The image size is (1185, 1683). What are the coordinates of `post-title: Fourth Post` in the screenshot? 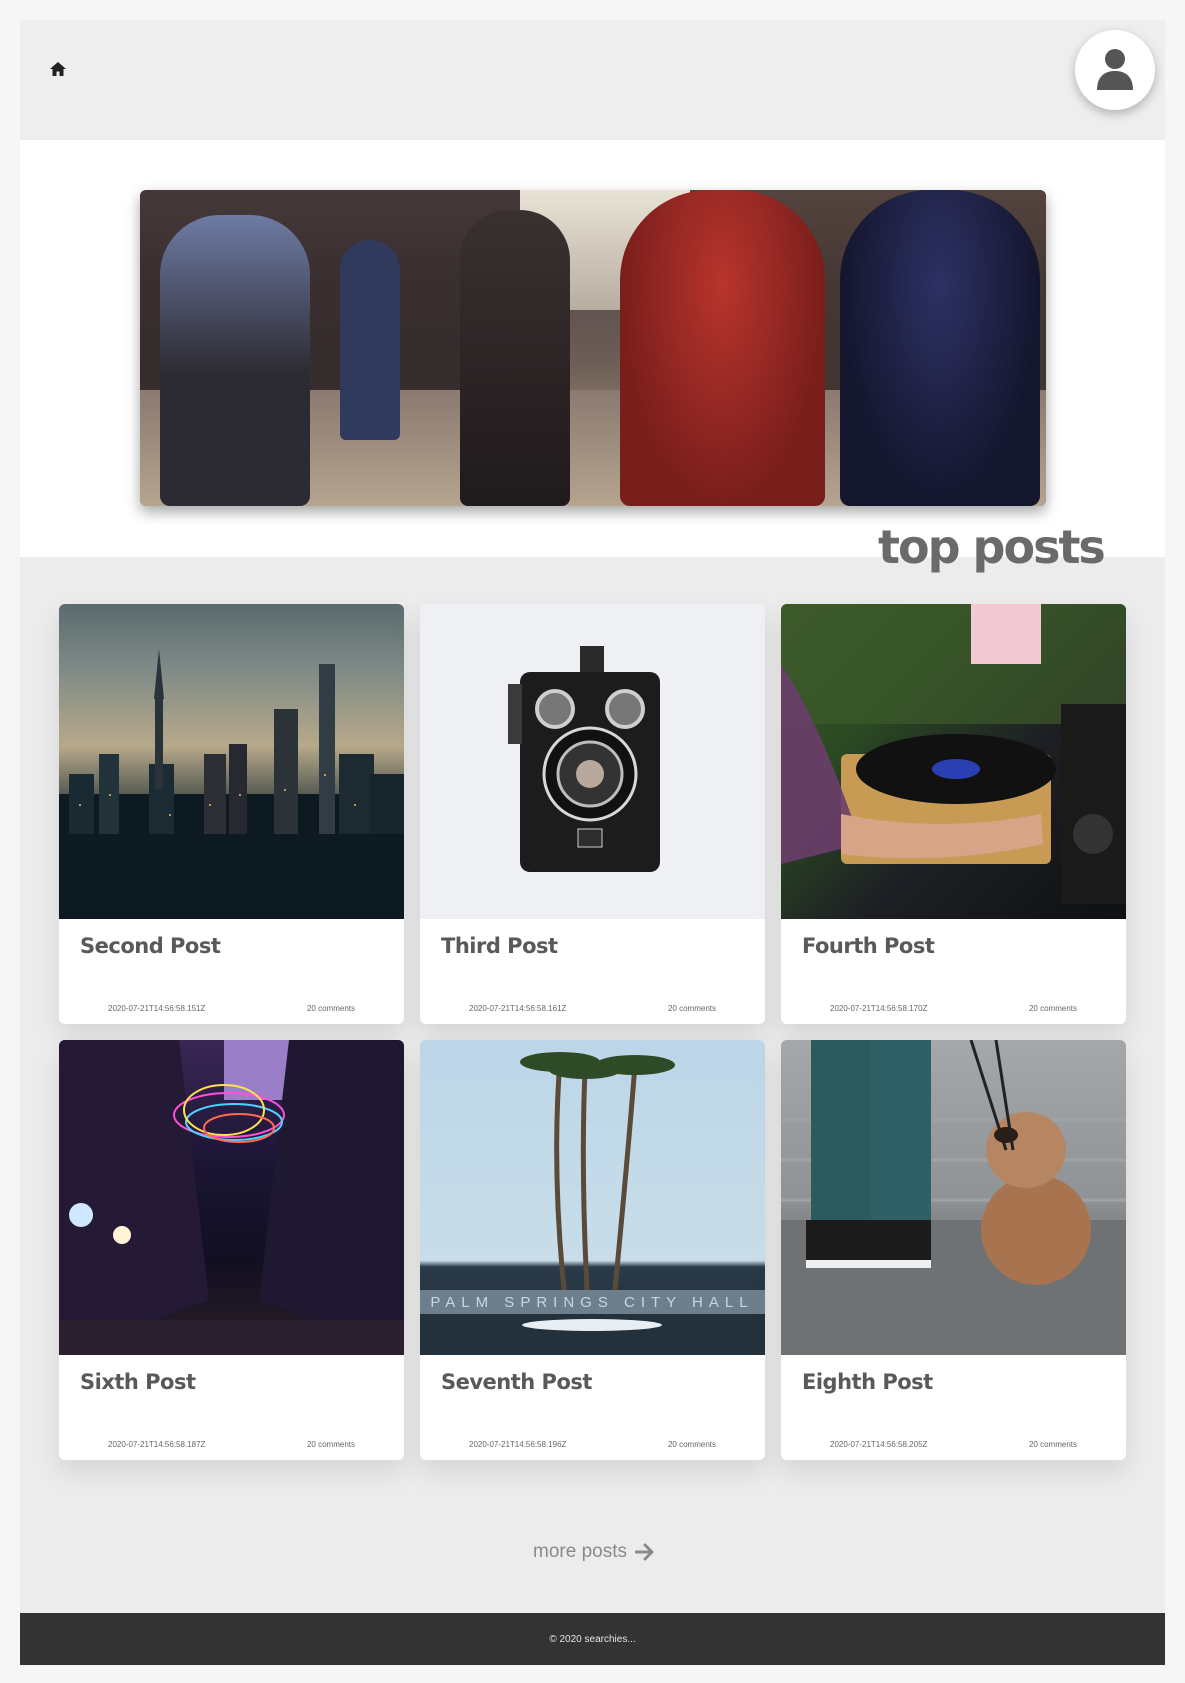 It's located at (868, 946).